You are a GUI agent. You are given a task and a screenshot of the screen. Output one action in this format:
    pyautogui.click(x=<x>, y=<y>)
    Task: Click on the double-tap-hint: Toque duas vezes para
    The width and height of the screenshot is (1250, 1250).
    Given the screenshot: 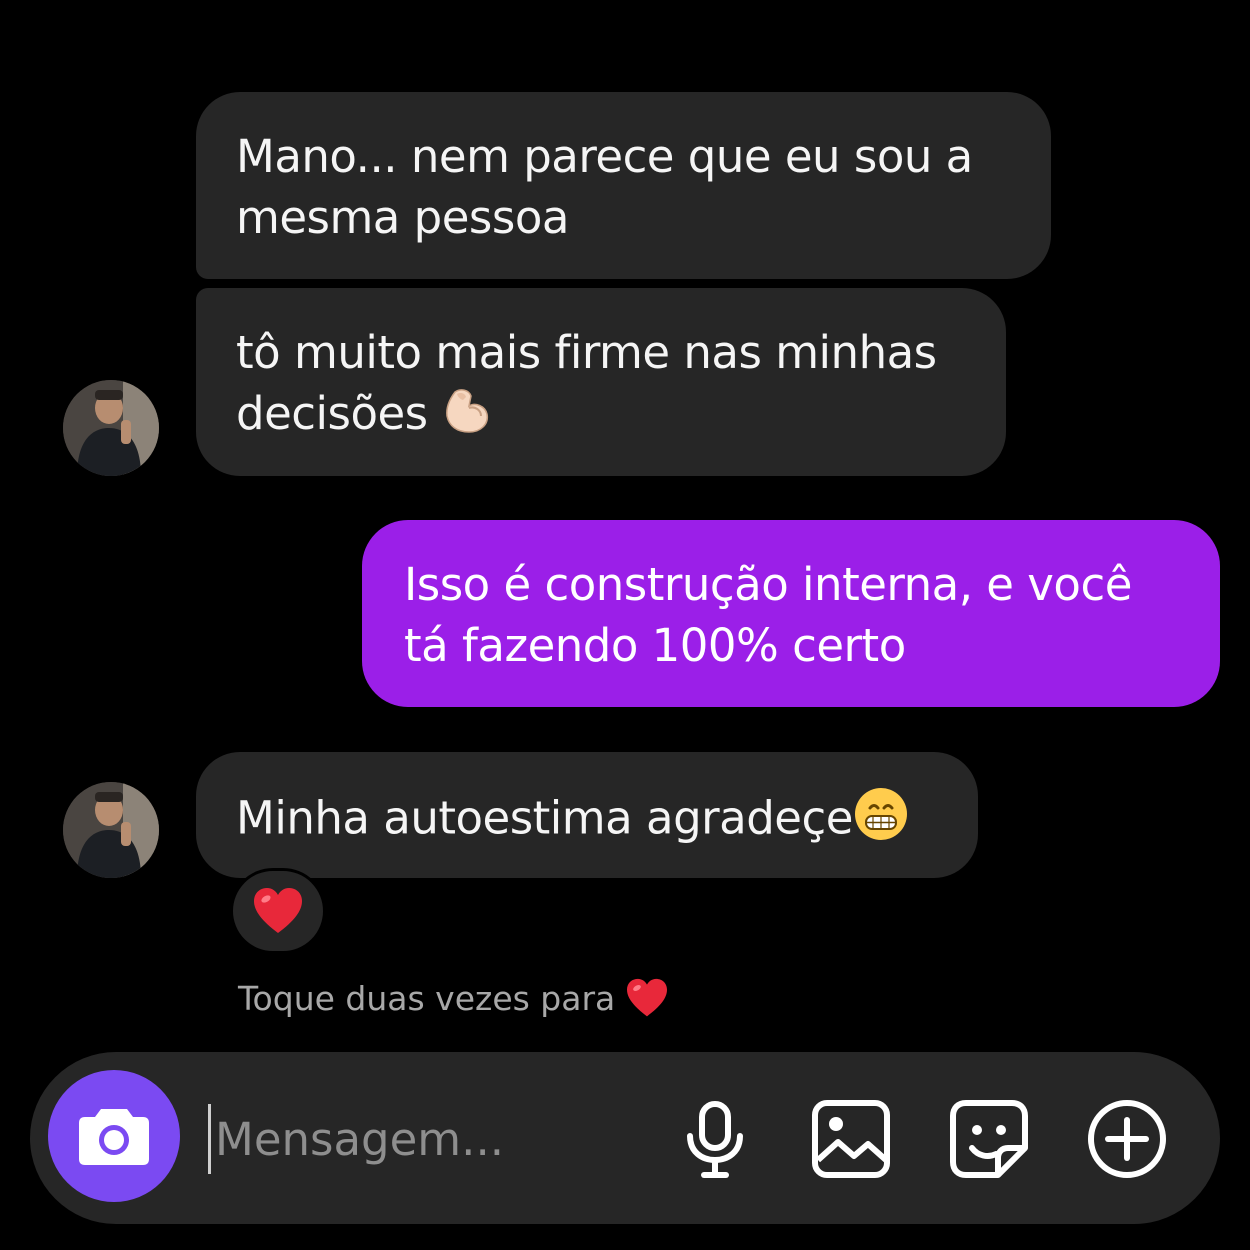 What is the action you would take?
    pyautogui.click(x=453, y=998)
    